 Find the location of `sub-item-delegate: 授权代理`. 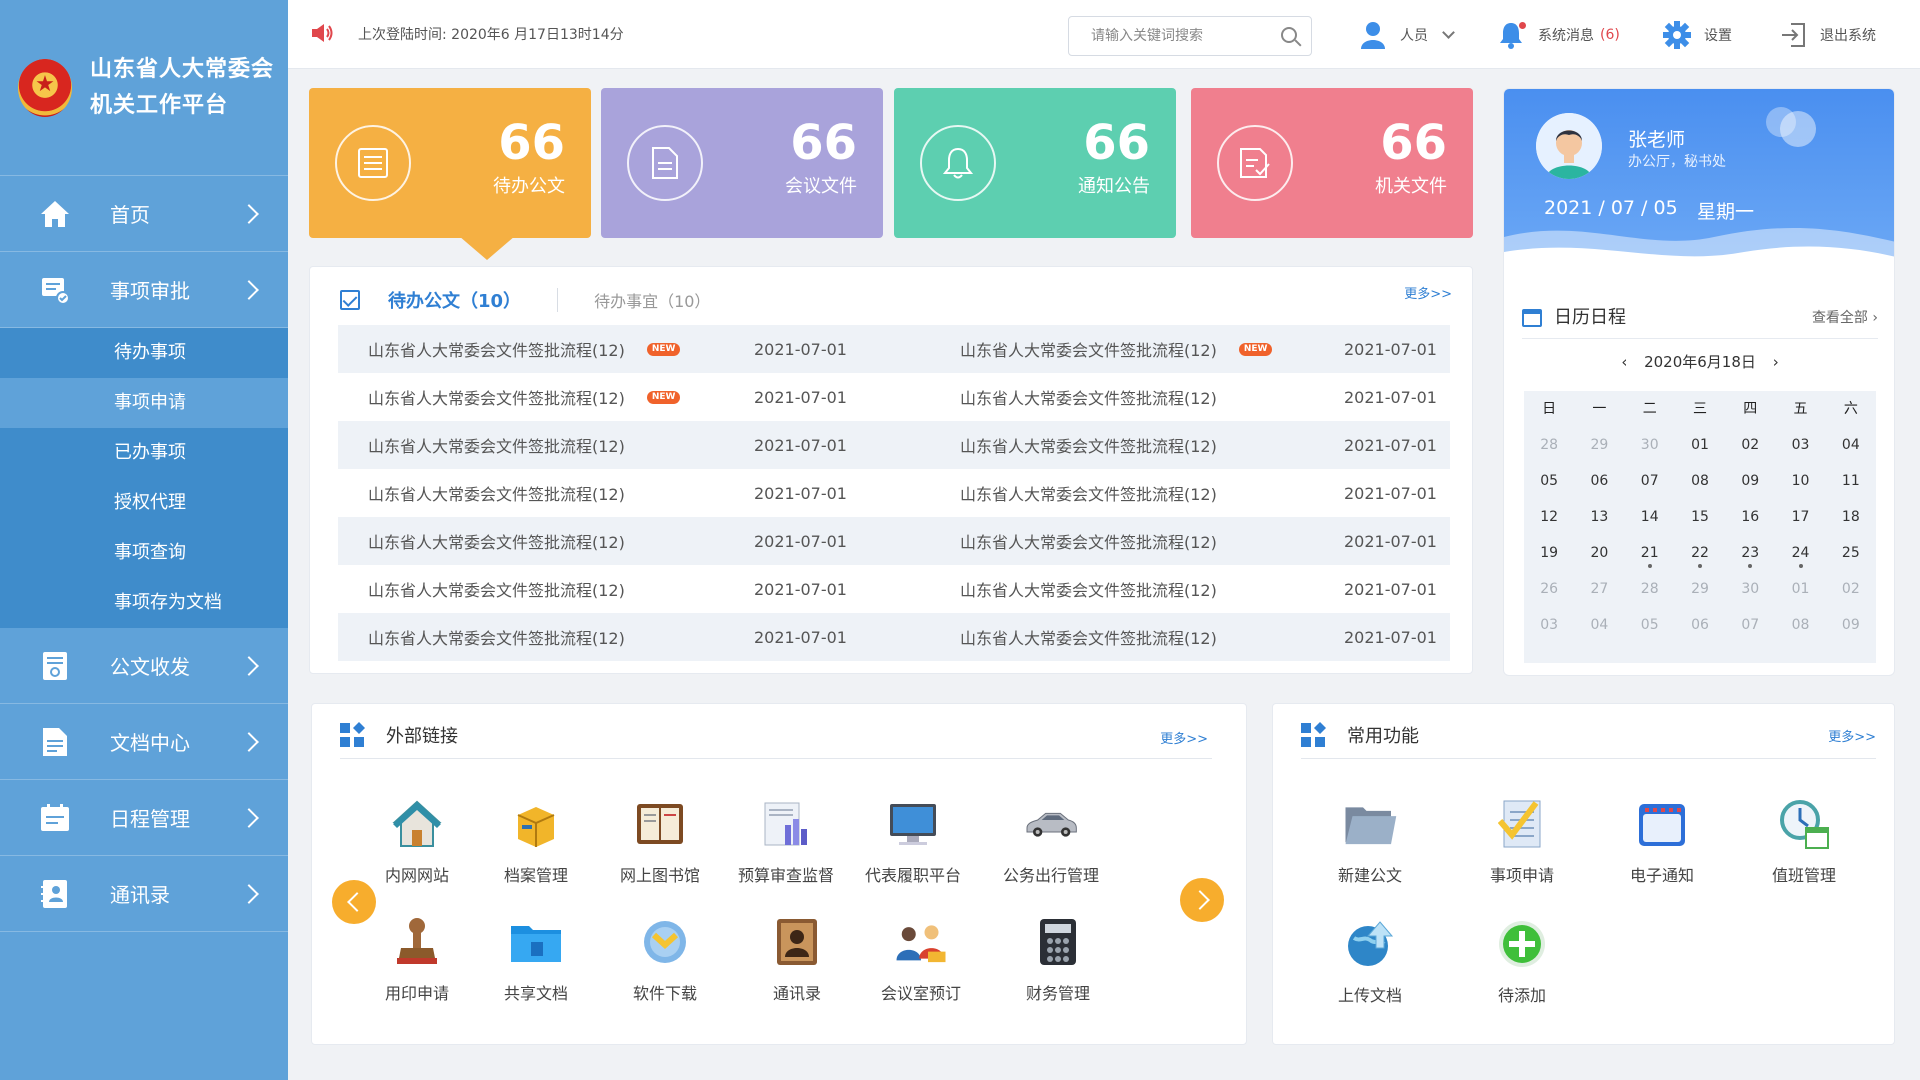

sub-item-delegate: 授权代理 is located at coordinates (144, 503).